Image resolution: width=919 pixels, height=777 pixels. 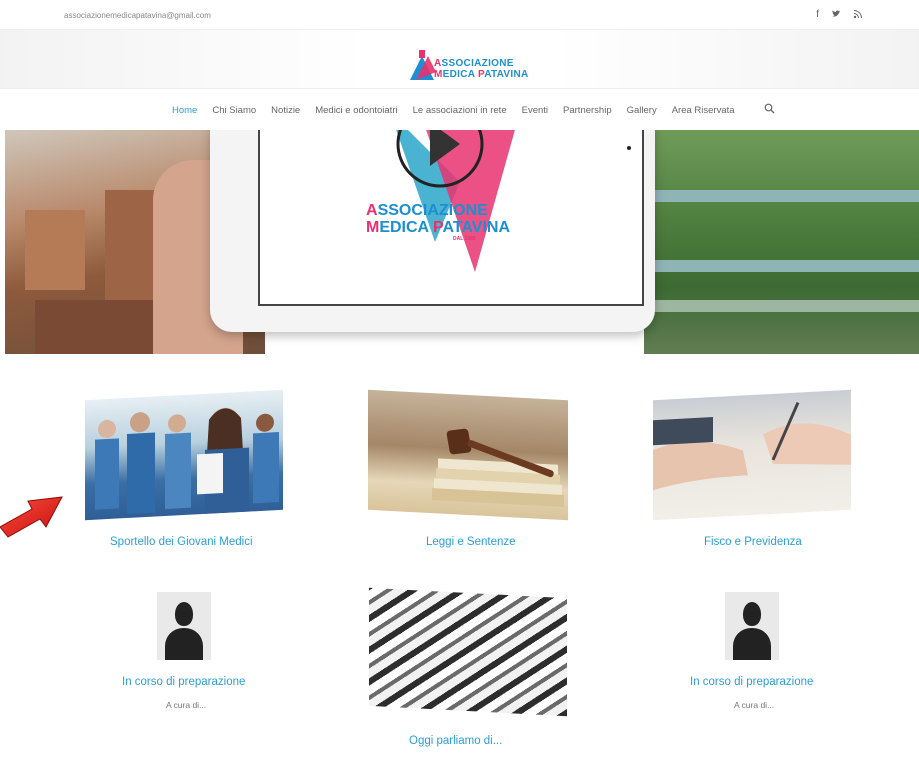 What do you see at coordinates (752, 455) in the screenshot?
I see `signing-image` at bounding box center [752, 455].